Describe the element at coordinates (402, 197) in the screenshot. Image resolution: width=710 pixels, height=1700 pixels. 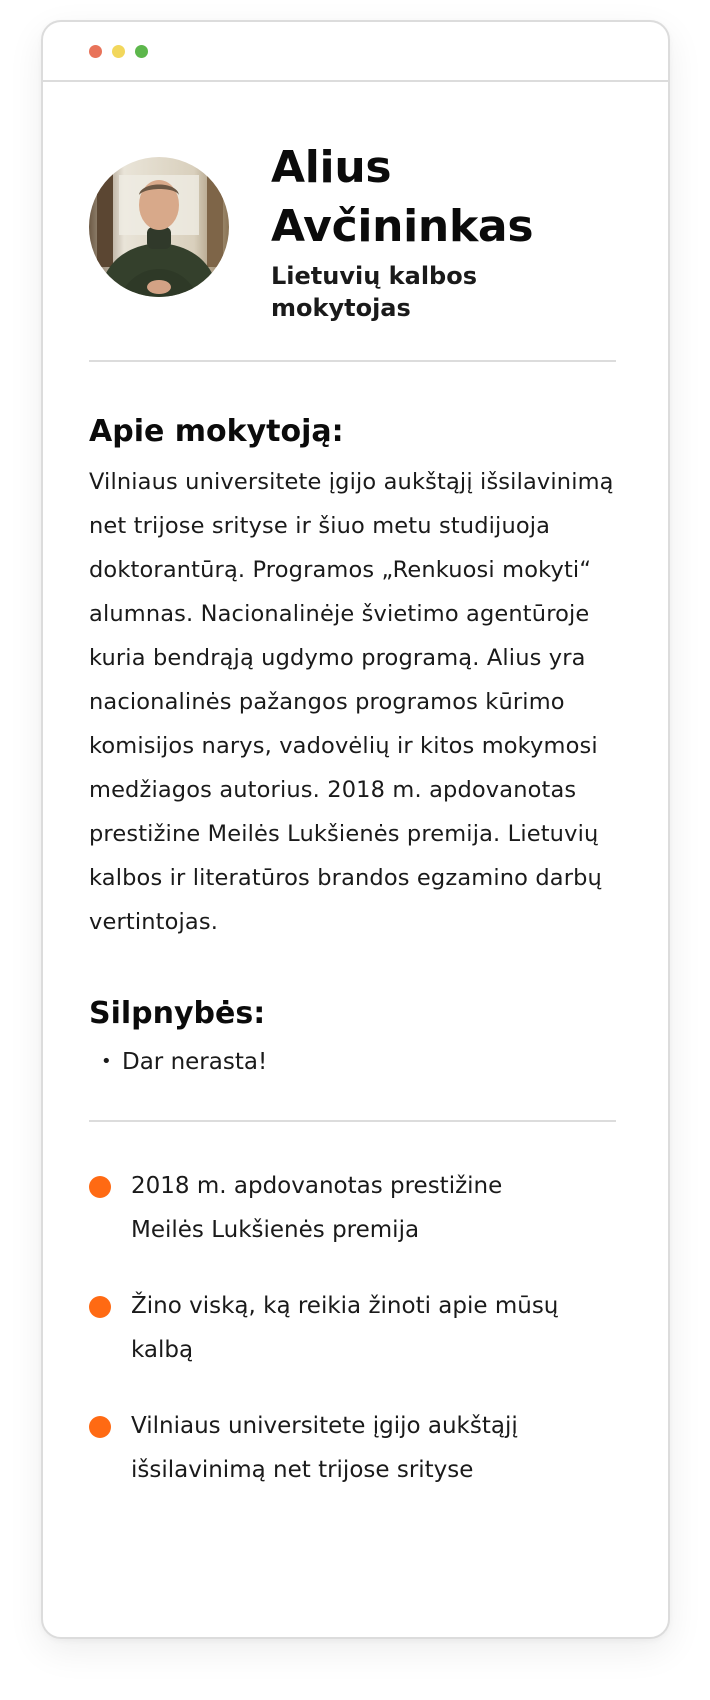
I see `teacher-name: Alius Avčininkas` at that location.